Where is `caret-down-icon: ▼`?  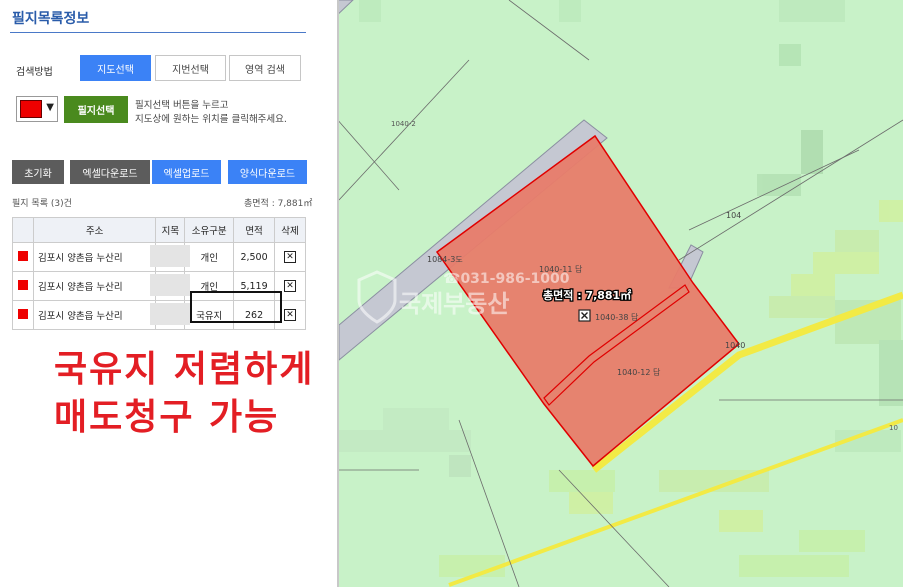 caret-down-icon: ▼ is located at coordinates (50, 107).